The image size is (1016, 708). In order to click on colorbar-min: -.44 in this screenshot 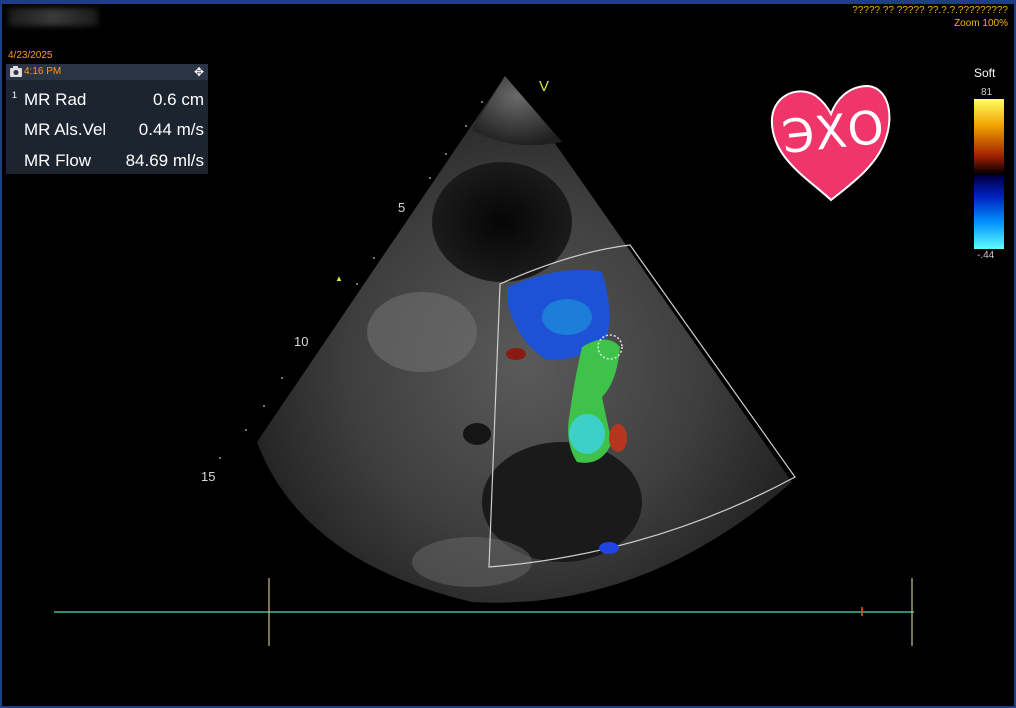, I will do `click(986, 255)`.